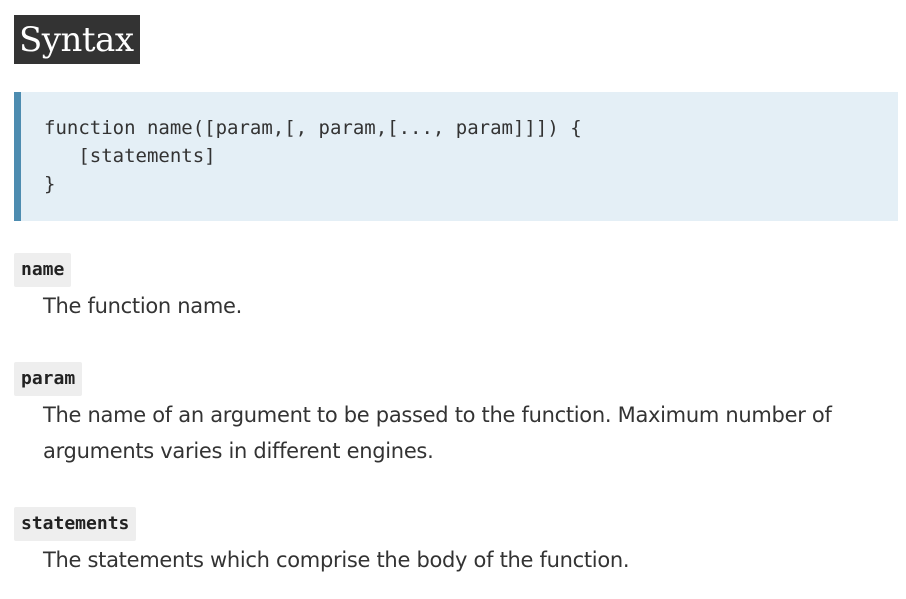 This screenshot has width=906, height=599. Describe the element at coordinates (48, 379) in the screenshot. I see `param-term-param: param` at that location.